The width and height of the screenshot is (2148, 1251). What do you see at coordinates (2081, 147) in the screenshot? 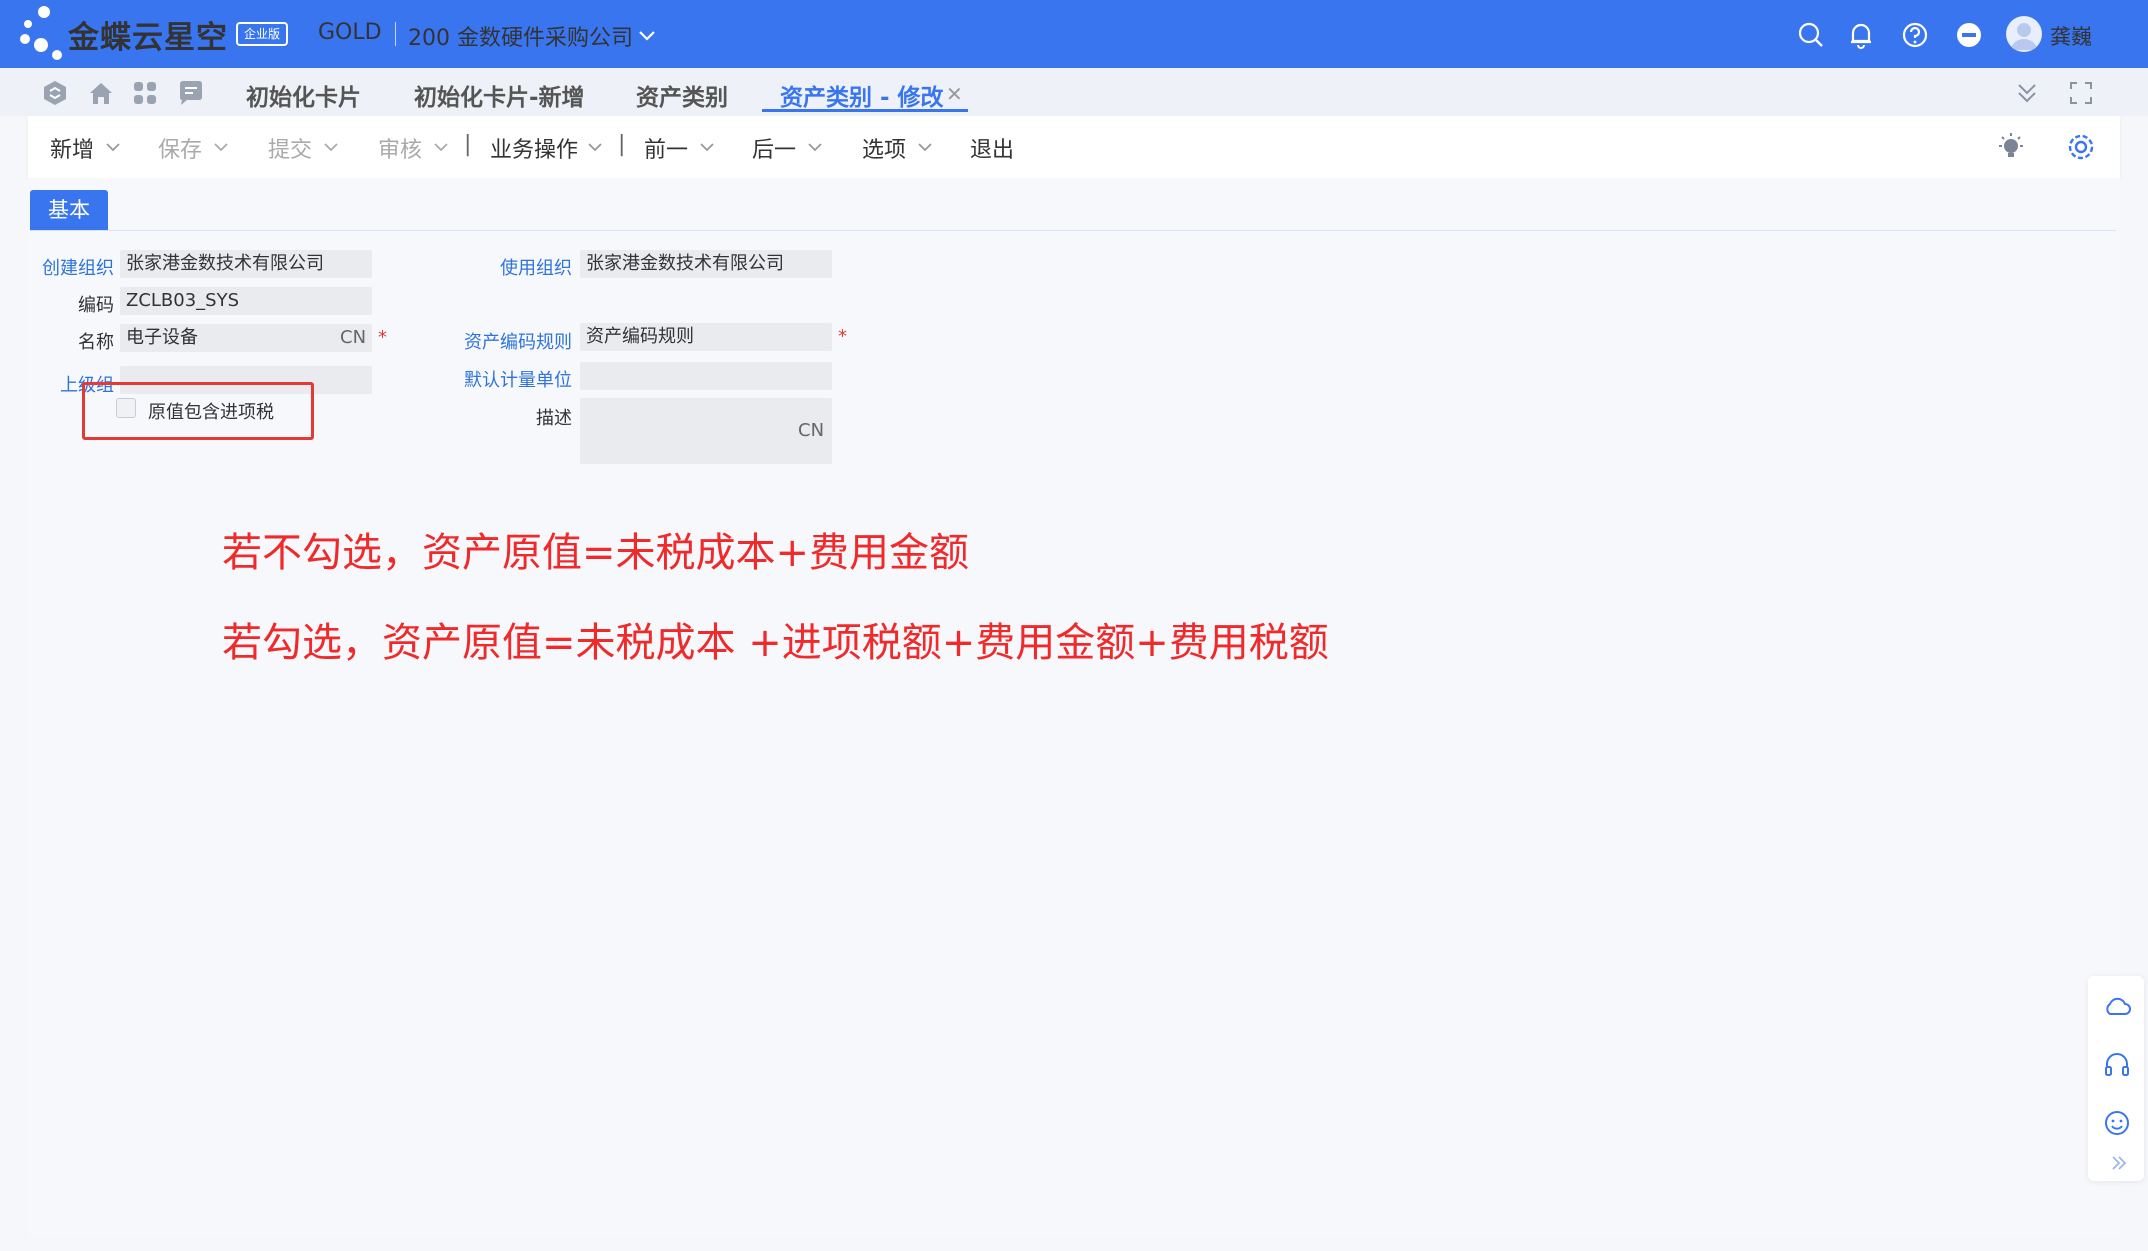
I see `gear-icon` at bounding box center [2081, 147].